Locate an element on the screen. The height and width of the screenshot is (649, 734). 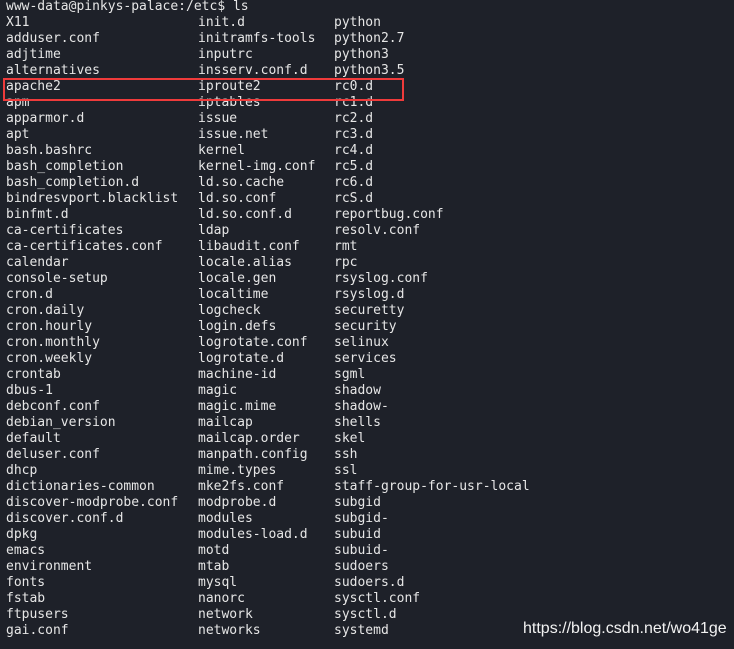
file-entry: rc3.d is located at coordinates (354, 134).